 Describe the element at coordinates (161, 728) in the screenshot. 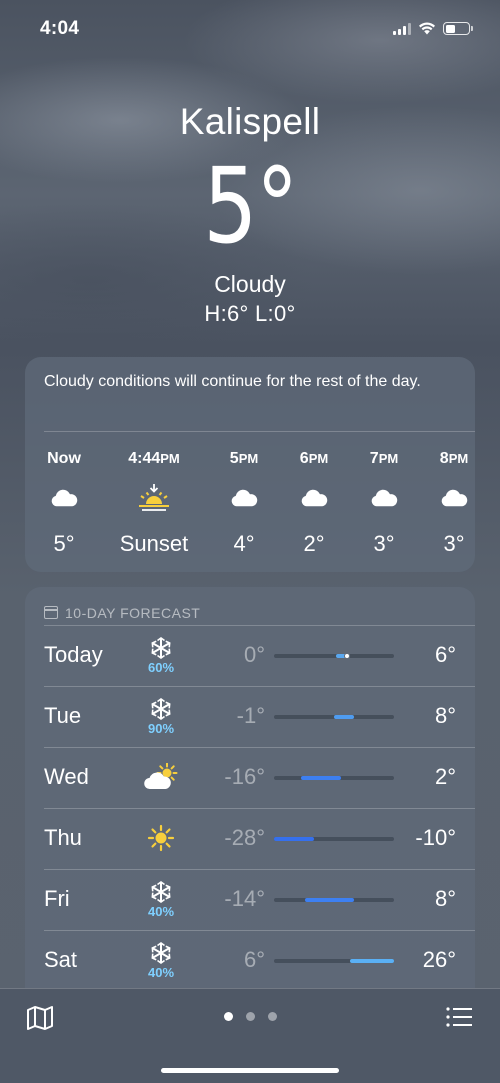

I see `precipitation-chance: 90%` at that location.